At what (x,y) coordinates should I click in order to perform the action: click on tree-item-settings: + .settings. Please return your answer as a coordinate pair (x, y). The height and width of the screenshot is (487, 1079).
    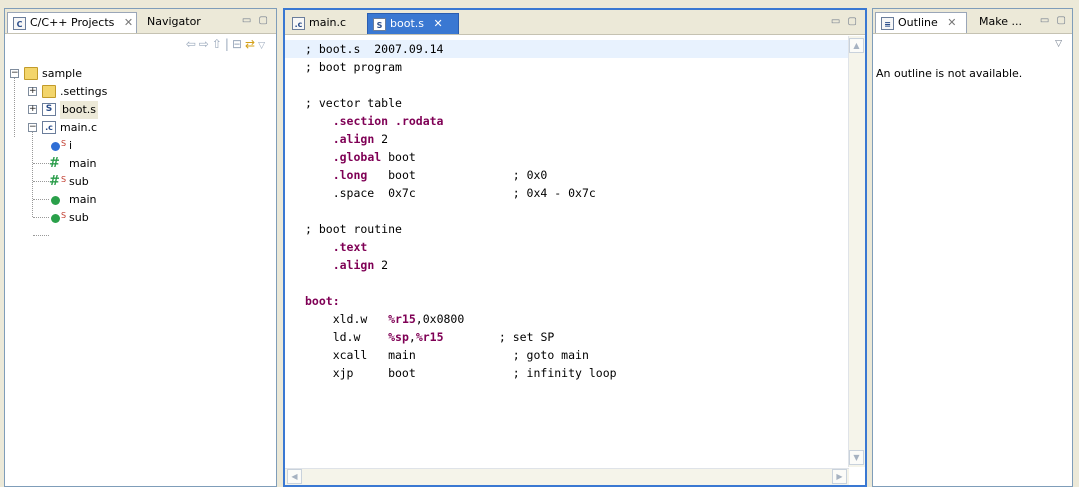
    Looking at the image, I should click on (140, 92).